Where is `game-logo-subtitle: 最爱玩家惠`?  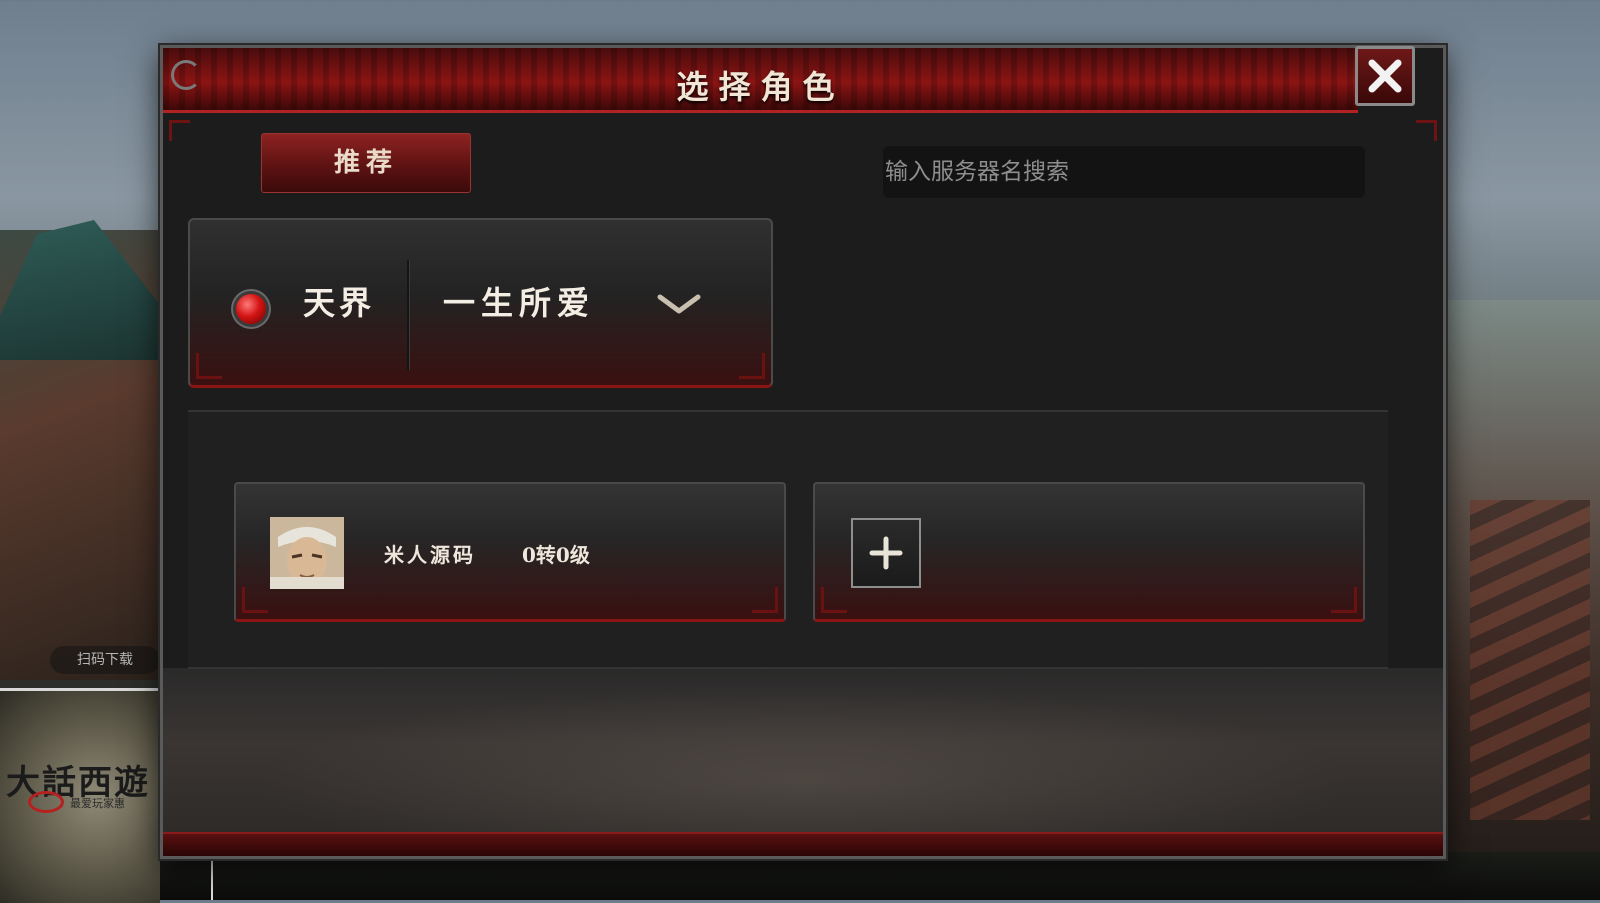 game-logo-subtitle: 最爱玩家惠 is located at coordinates (97, 803).